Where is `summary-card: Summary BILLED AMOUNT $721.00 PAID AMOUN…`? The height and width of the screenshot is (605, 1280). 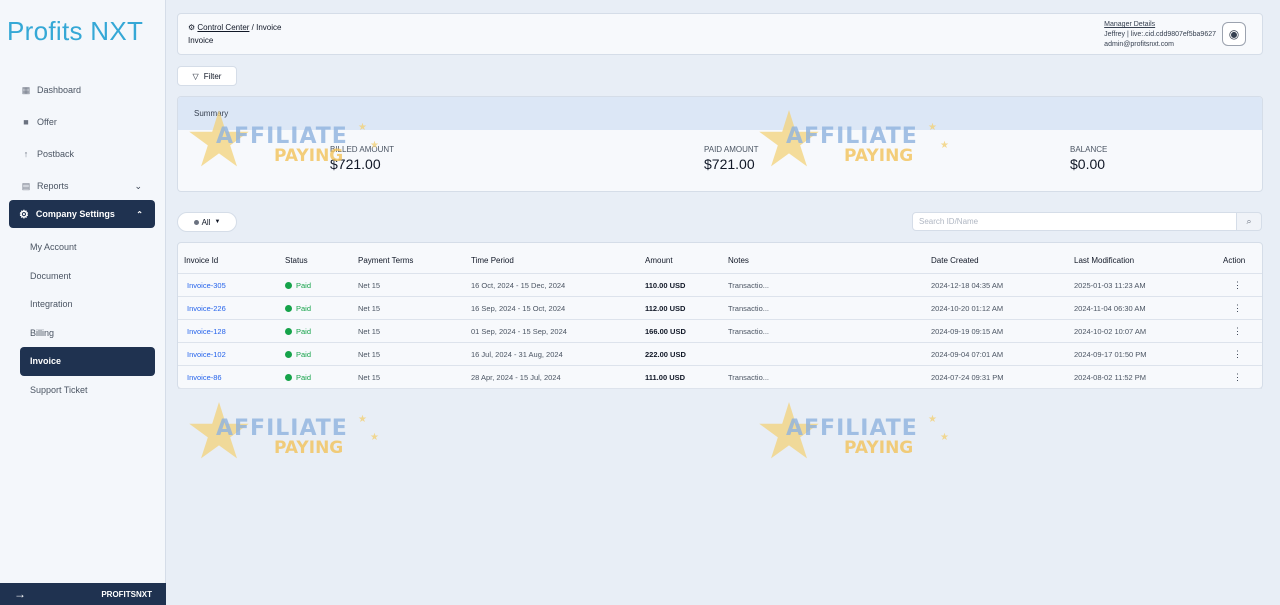
summary-card: Summary BILLED AMOUNT $721.00 PAID AMOUN… is located at coordinates (720, 144).